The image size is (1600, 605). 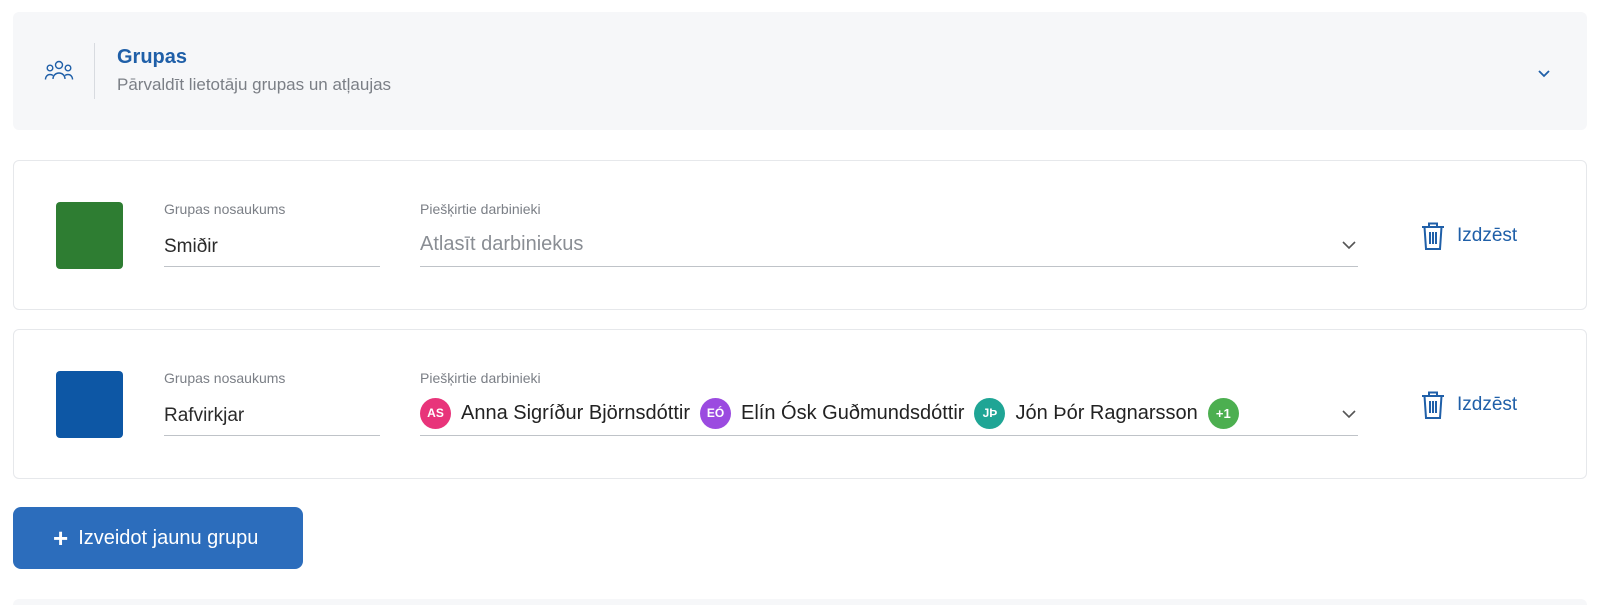 I want to click on employee-name: Elín Ósk Guðmundsdóttir, so click(x=853, y=412).